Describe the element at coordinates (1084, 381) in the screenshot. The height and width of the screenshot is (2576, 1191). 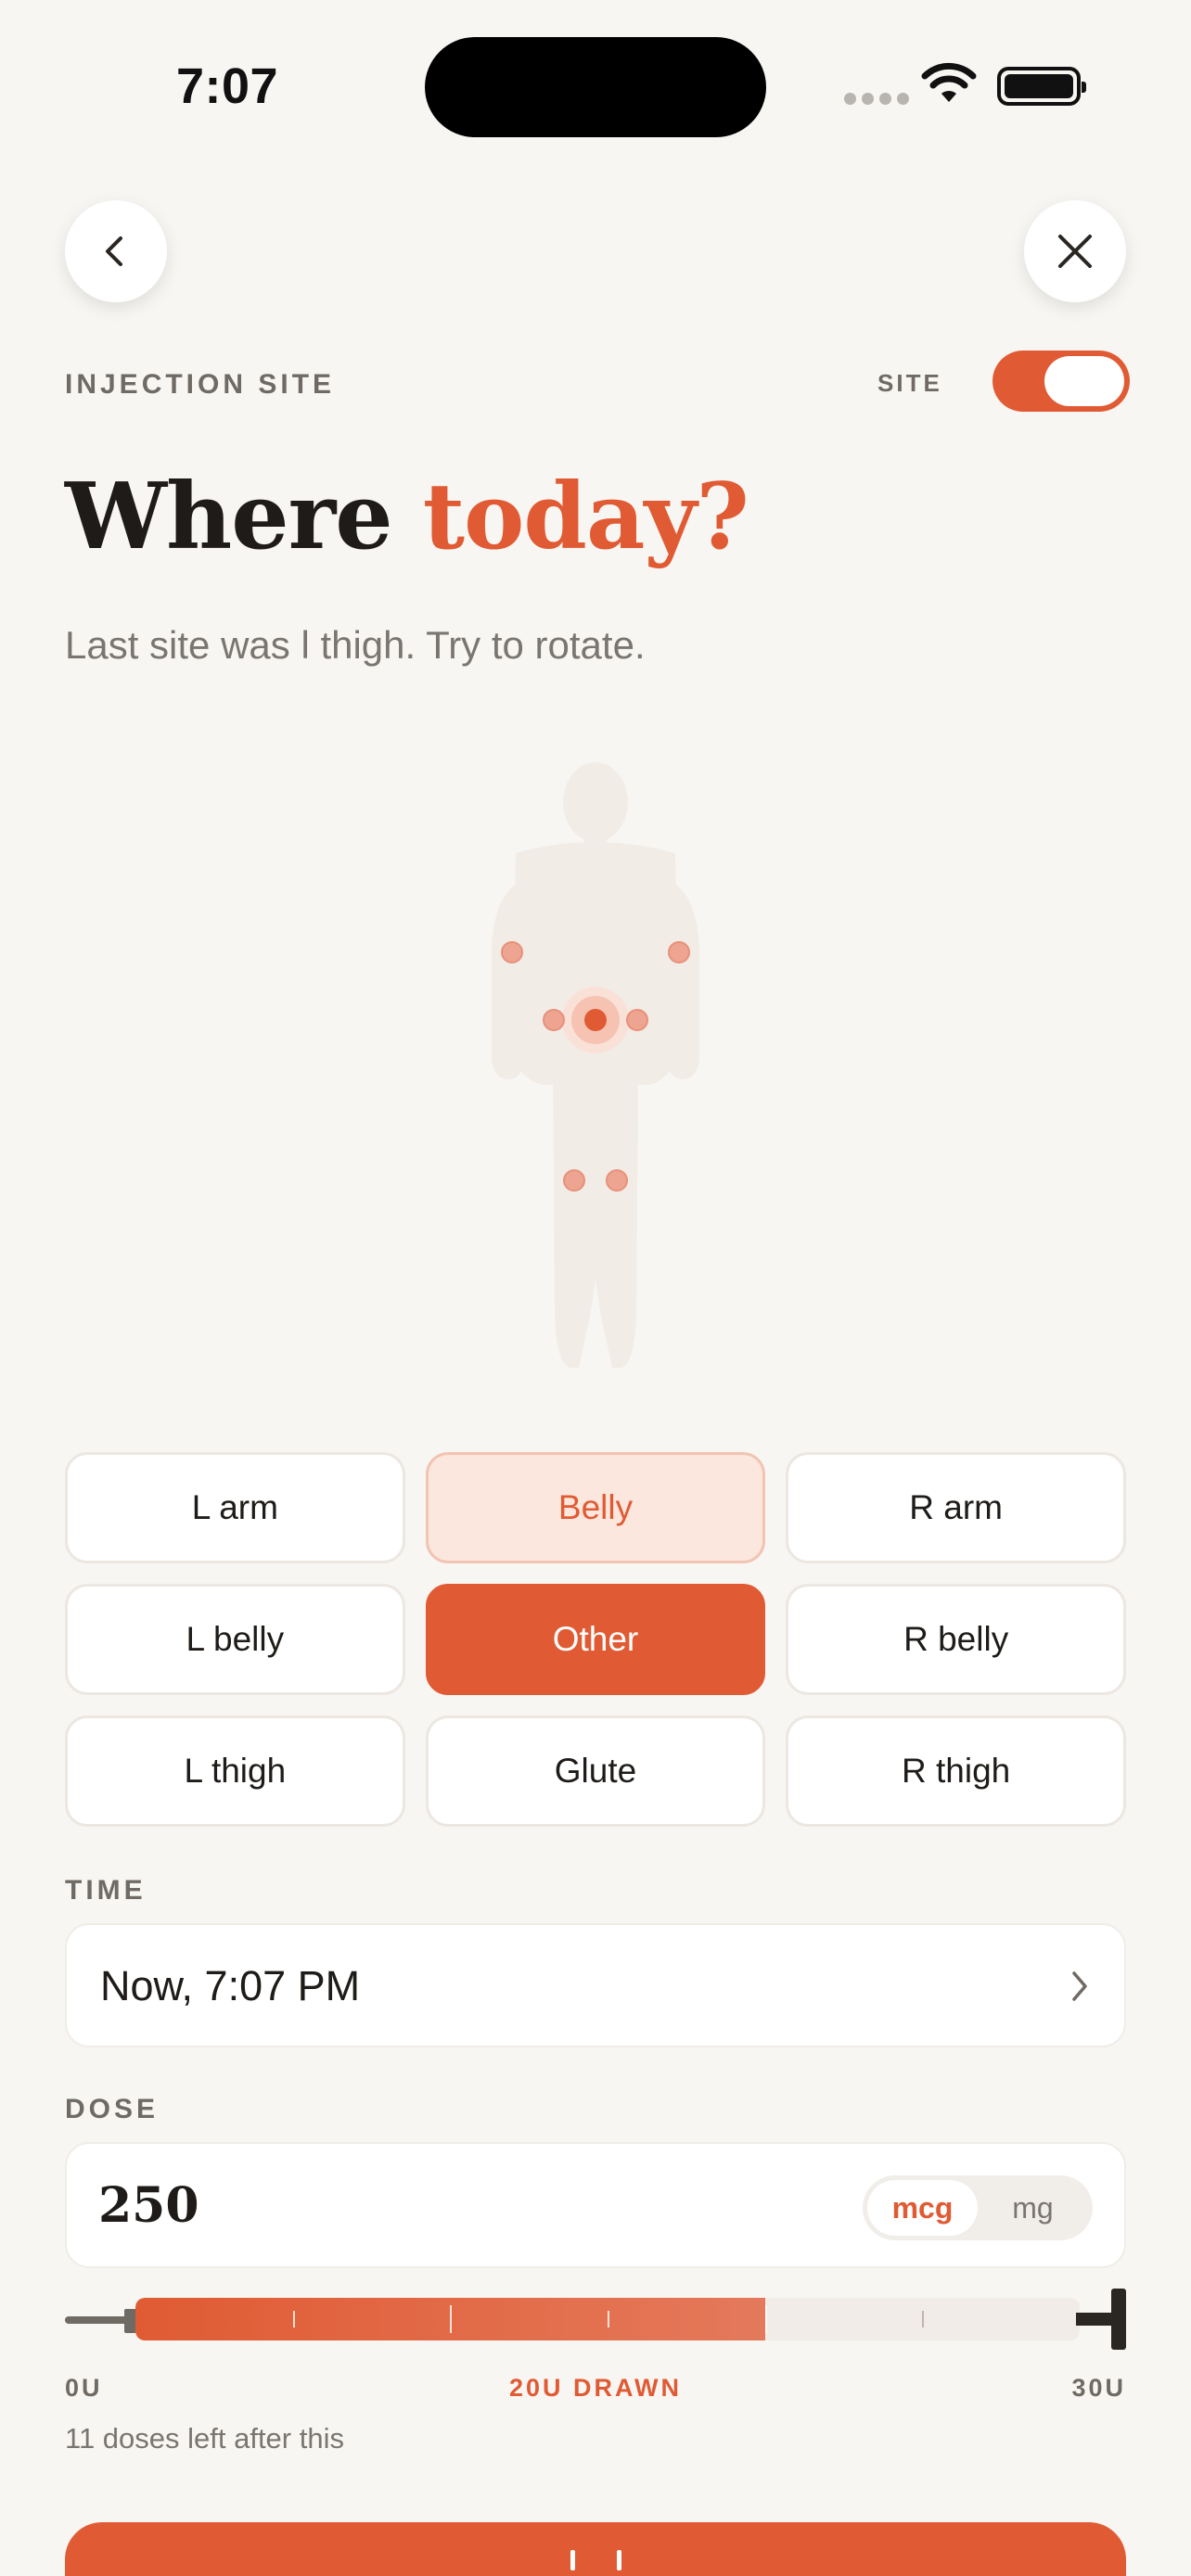
I see `toggle-knob` at that location.